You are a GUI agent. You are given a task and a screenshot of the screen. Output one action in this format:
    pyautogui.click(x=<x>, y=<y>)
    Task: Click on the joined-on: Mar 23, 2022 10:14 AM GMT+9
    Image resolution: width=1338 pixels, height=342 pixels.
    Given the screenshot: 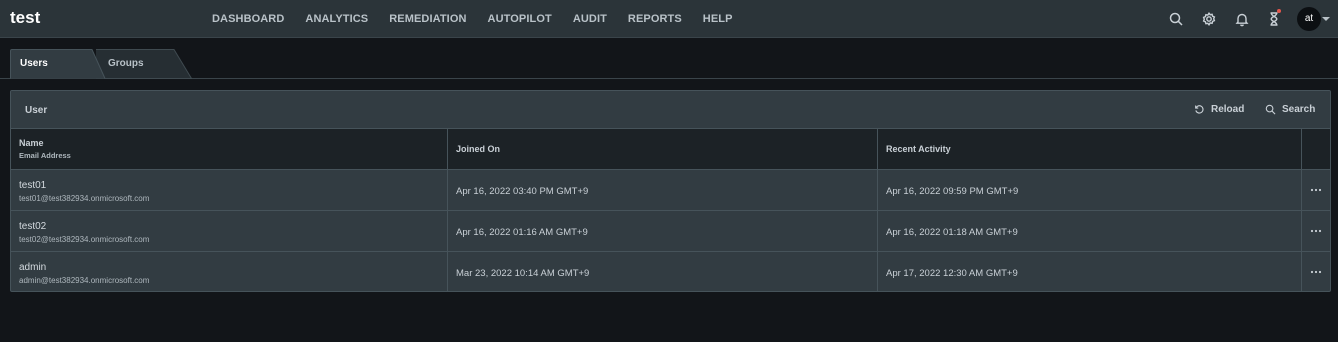 What is the action you would take?
    pyautogui.click(x=523, y=273)
    